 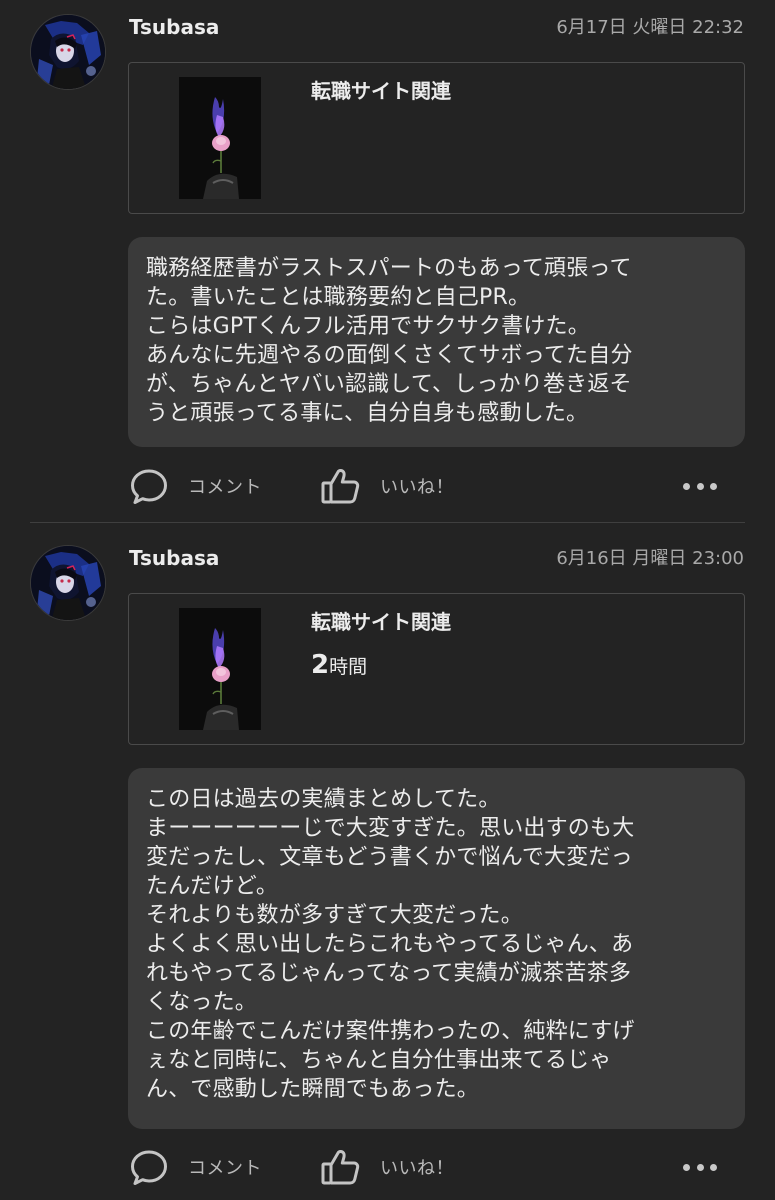 I want to click on post-text-line: まーーーーーーじで大変すぎた。思い出すのも大, so click(x=390, y=828).